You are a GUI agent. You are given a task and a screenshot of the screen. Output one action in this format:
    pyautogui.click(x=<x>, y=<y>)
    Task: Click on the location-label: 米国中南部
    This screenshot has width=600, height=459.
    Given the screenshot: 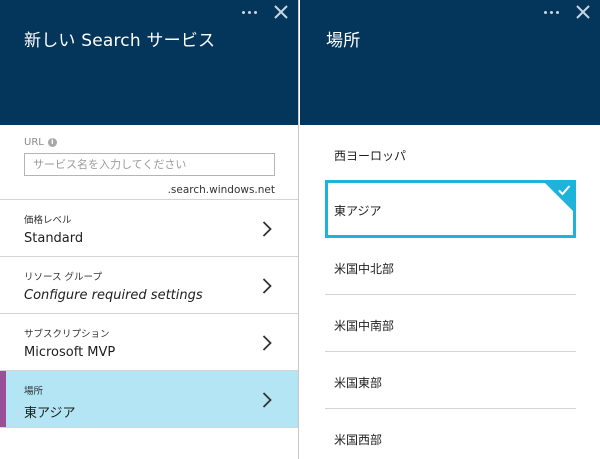 What is the action you would take?
    pyautogui.click(x=364, y=326)
    